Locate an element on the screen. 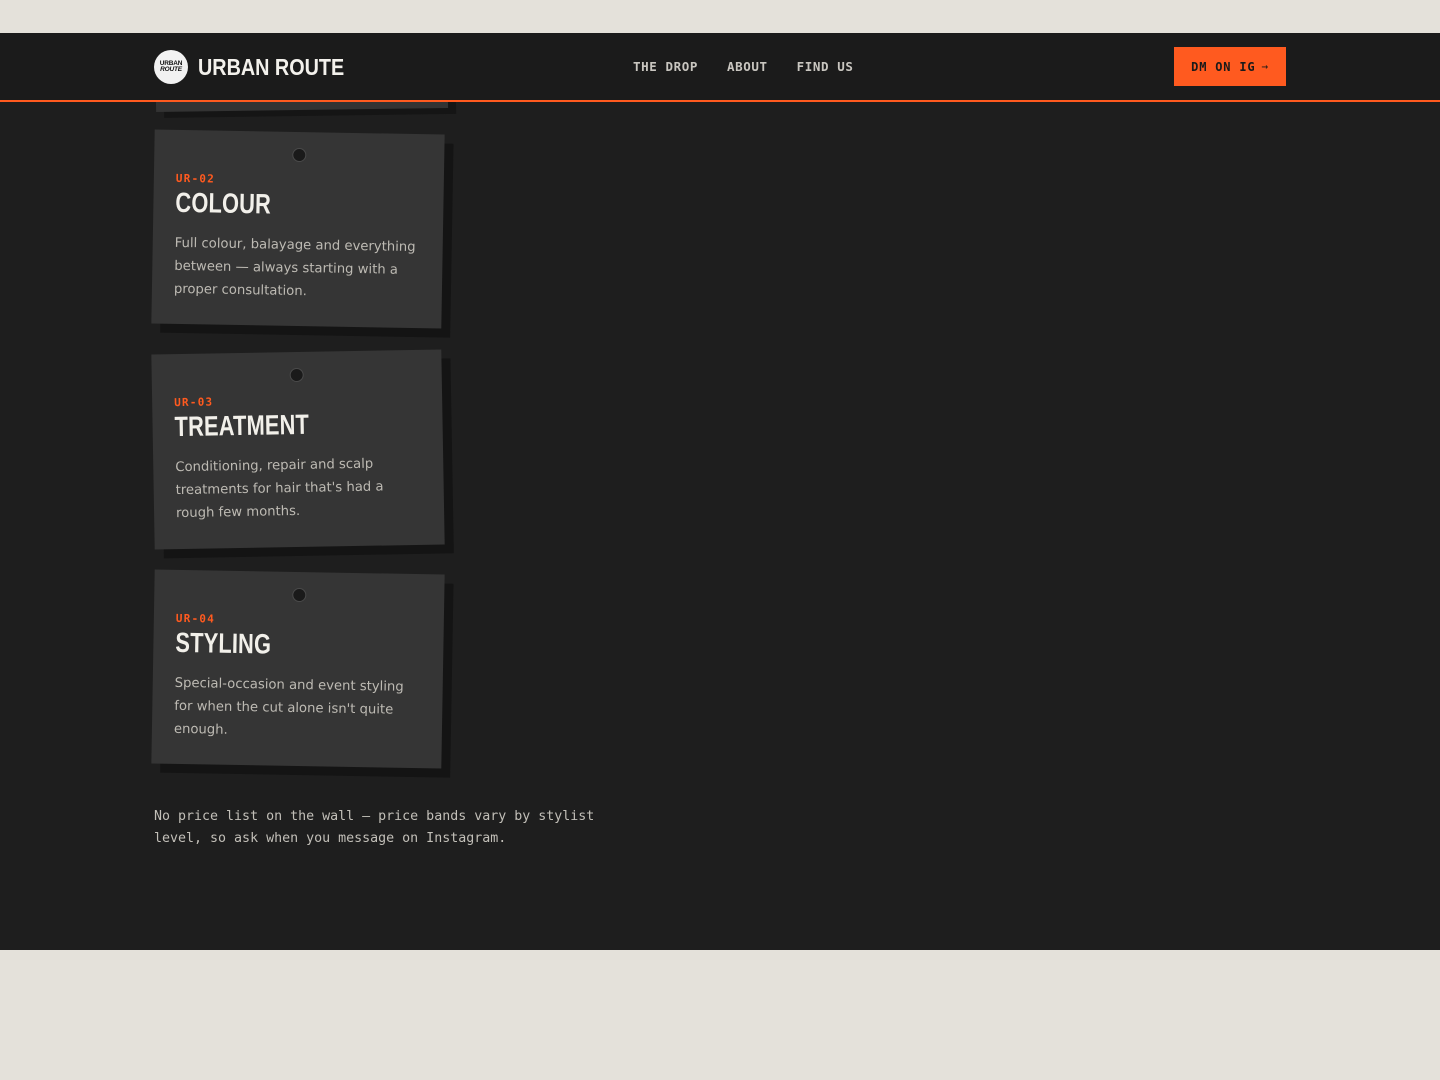  brand-badge-icon: URBAN ROUTE is located at coordinates (171, 67).